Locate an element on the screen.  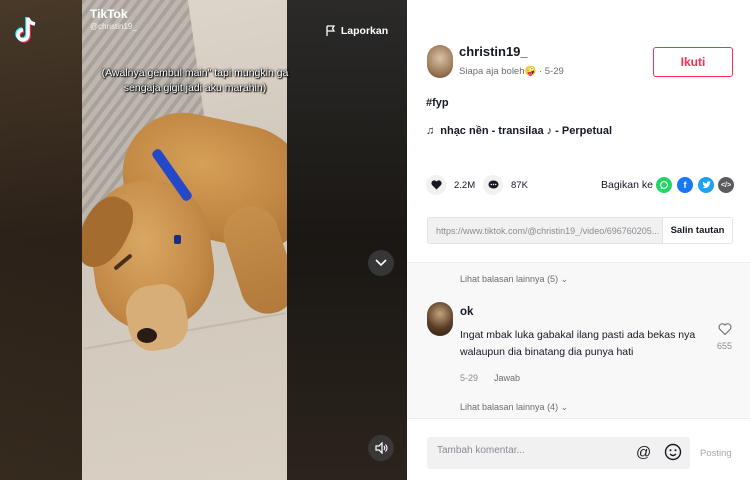
reply-button: Jawab is located at coordinates (507, 378).